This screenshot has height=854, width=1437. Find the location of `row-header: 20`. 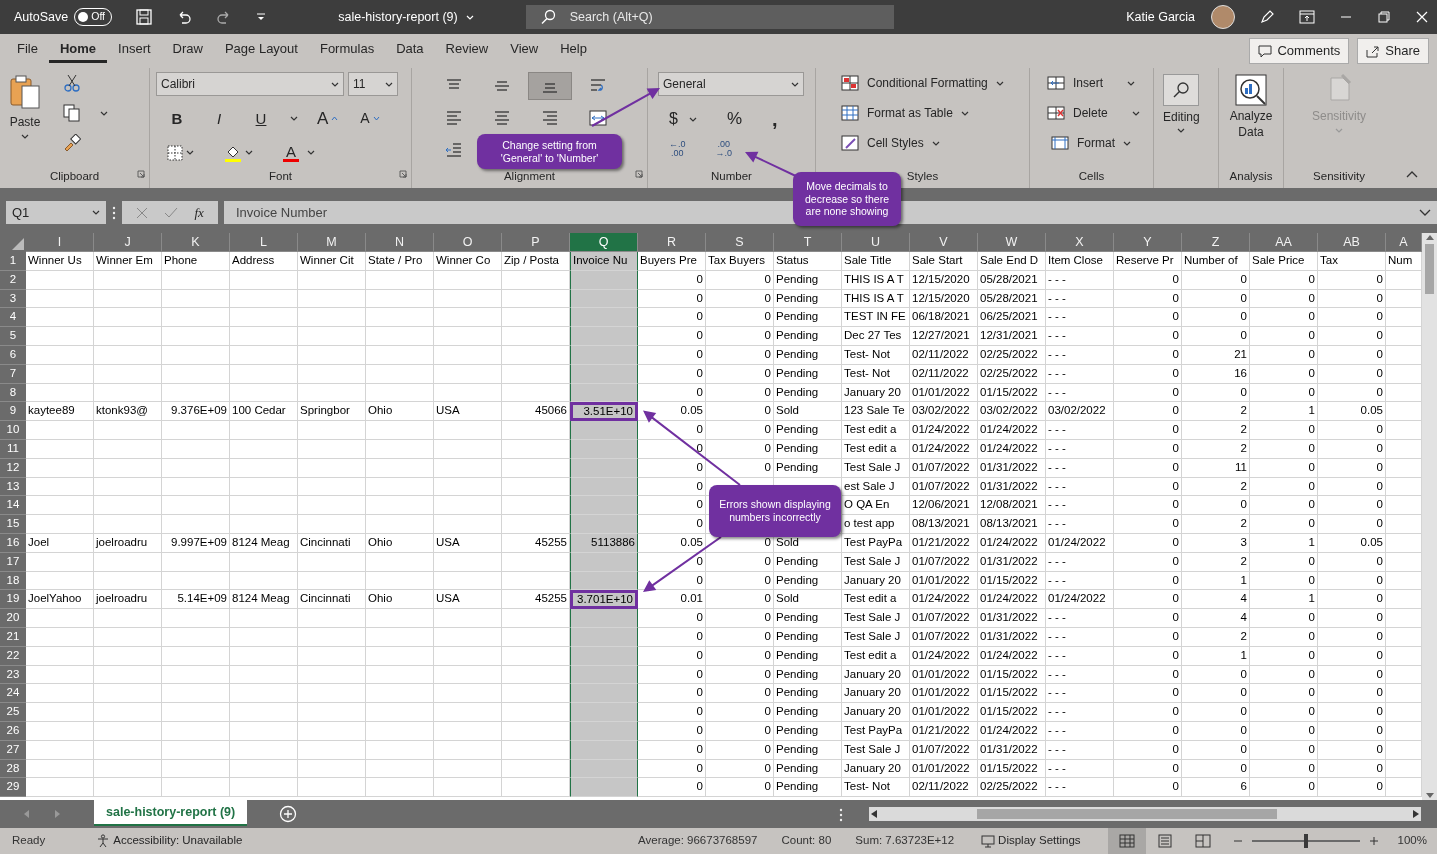

row-header: 20 is located at coordinates (13, 618).